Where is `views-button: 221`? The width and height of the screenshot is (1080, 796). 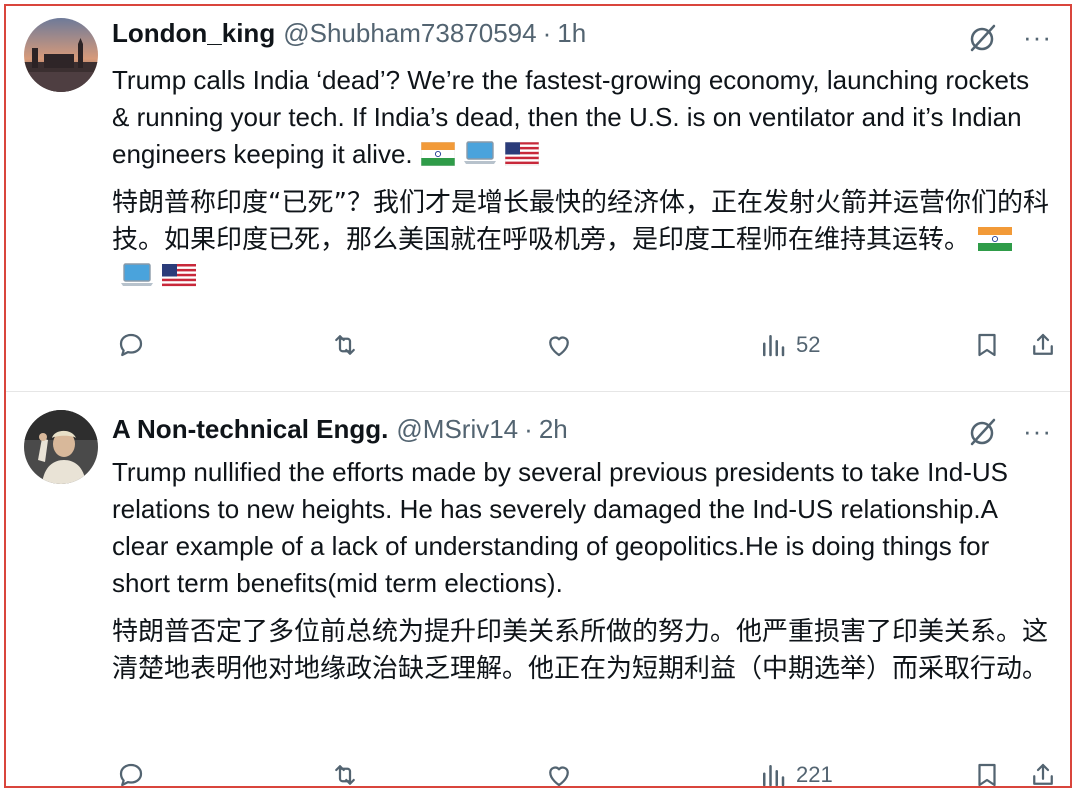
views-button: 221 is located at coordinates (795, 773).